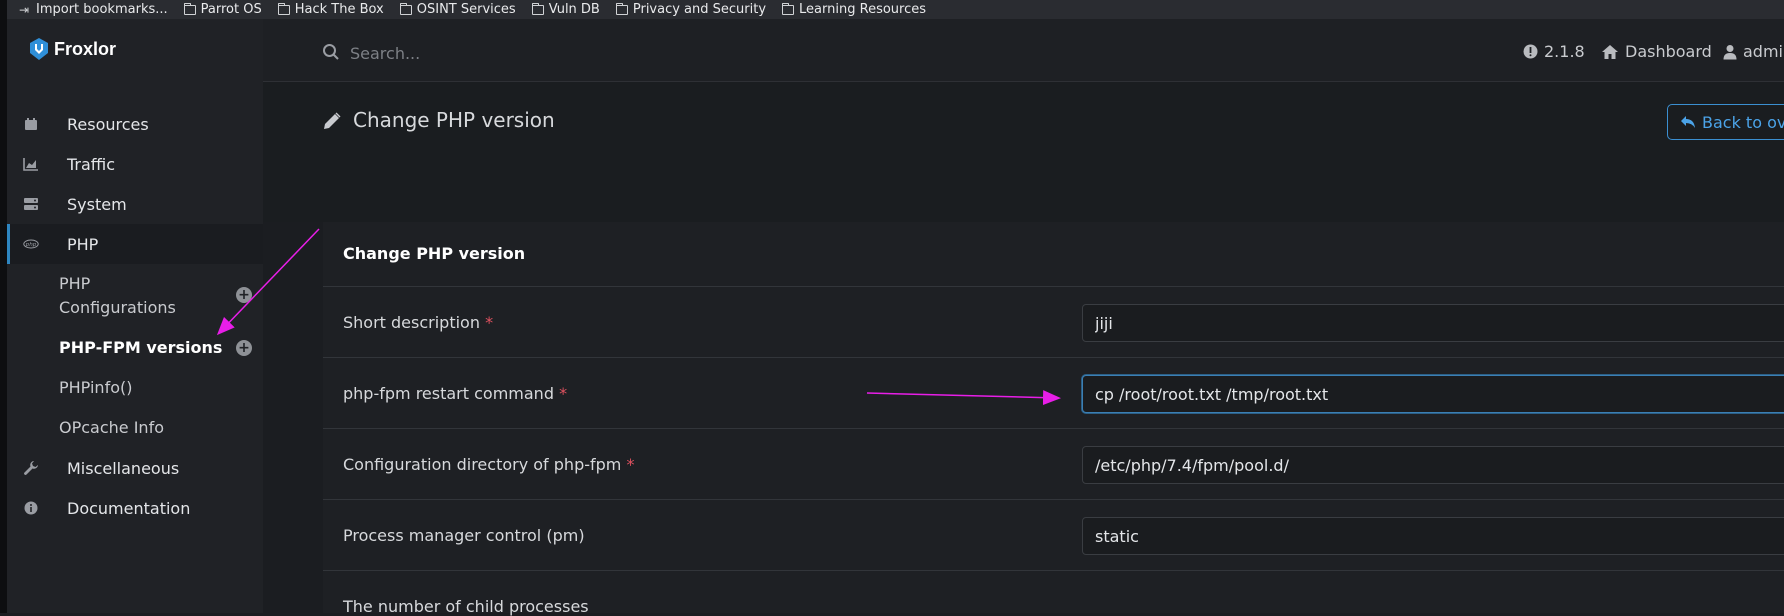 Image resolution: width=1784 pixels, height=616 pixels. I want to click on dashboard-link: Dashboard, so click(1656, 51).